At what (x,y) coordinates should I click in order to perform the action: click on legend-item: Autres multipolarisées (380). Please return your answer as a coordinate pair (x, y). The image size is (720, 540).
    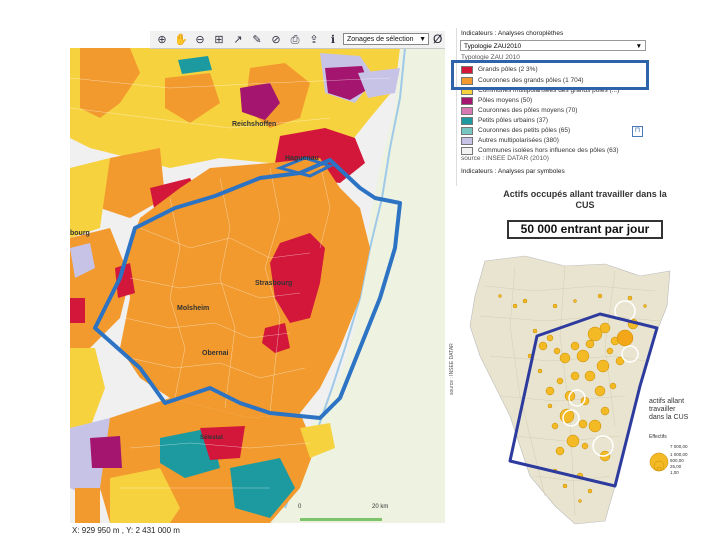
    Looking at the image, I should click on (510, 140).